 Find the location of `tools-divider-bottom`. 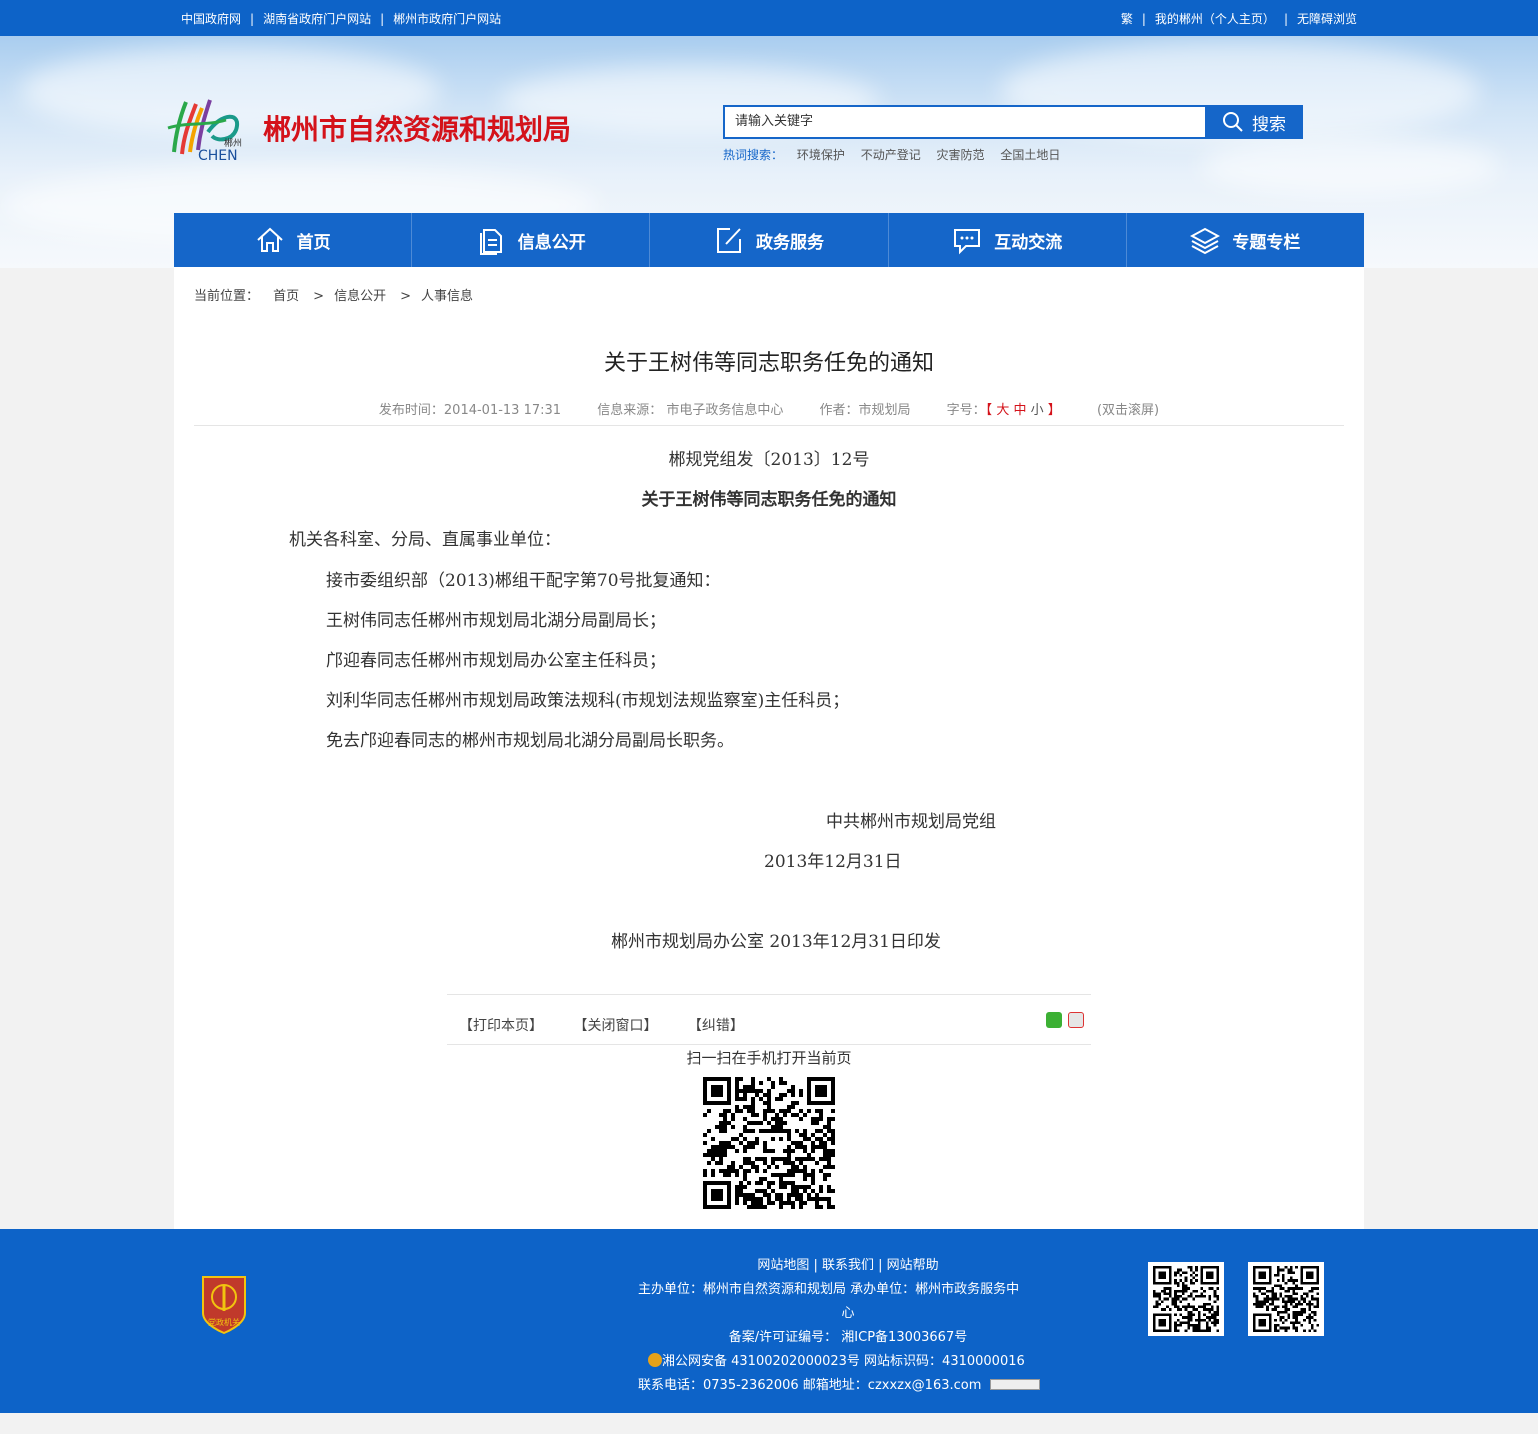

tools-divider-bottom is located at coordinates (769, 1044).